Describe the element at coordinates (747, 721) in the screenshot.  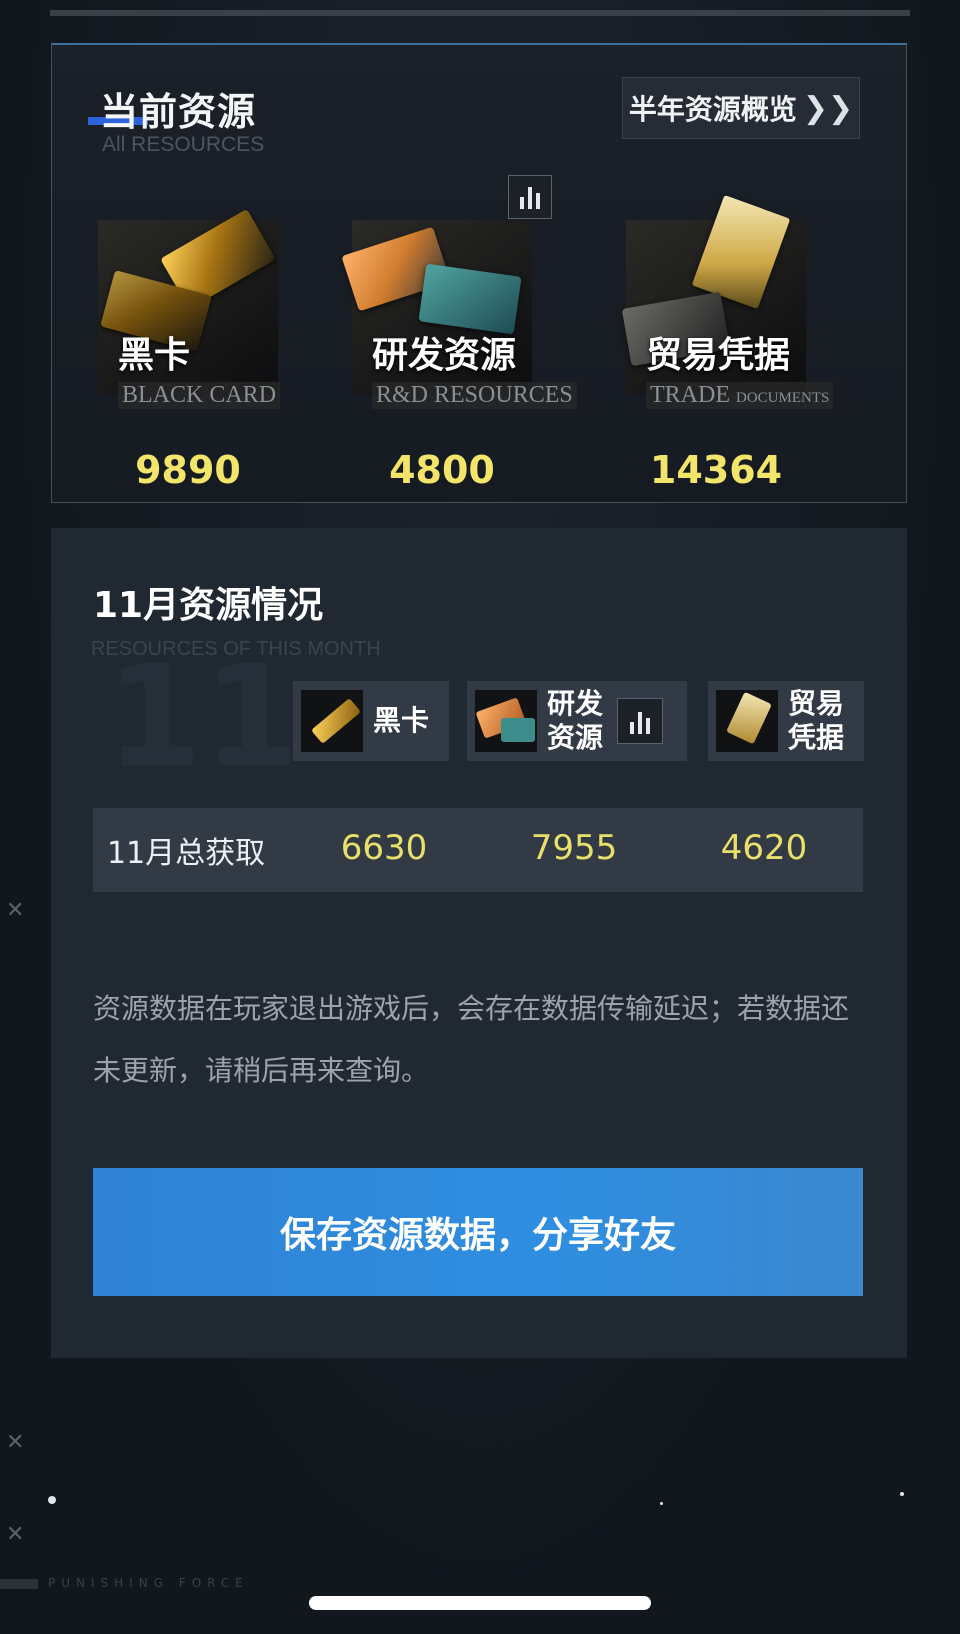
I see `trade-documents-thumb` at that location.